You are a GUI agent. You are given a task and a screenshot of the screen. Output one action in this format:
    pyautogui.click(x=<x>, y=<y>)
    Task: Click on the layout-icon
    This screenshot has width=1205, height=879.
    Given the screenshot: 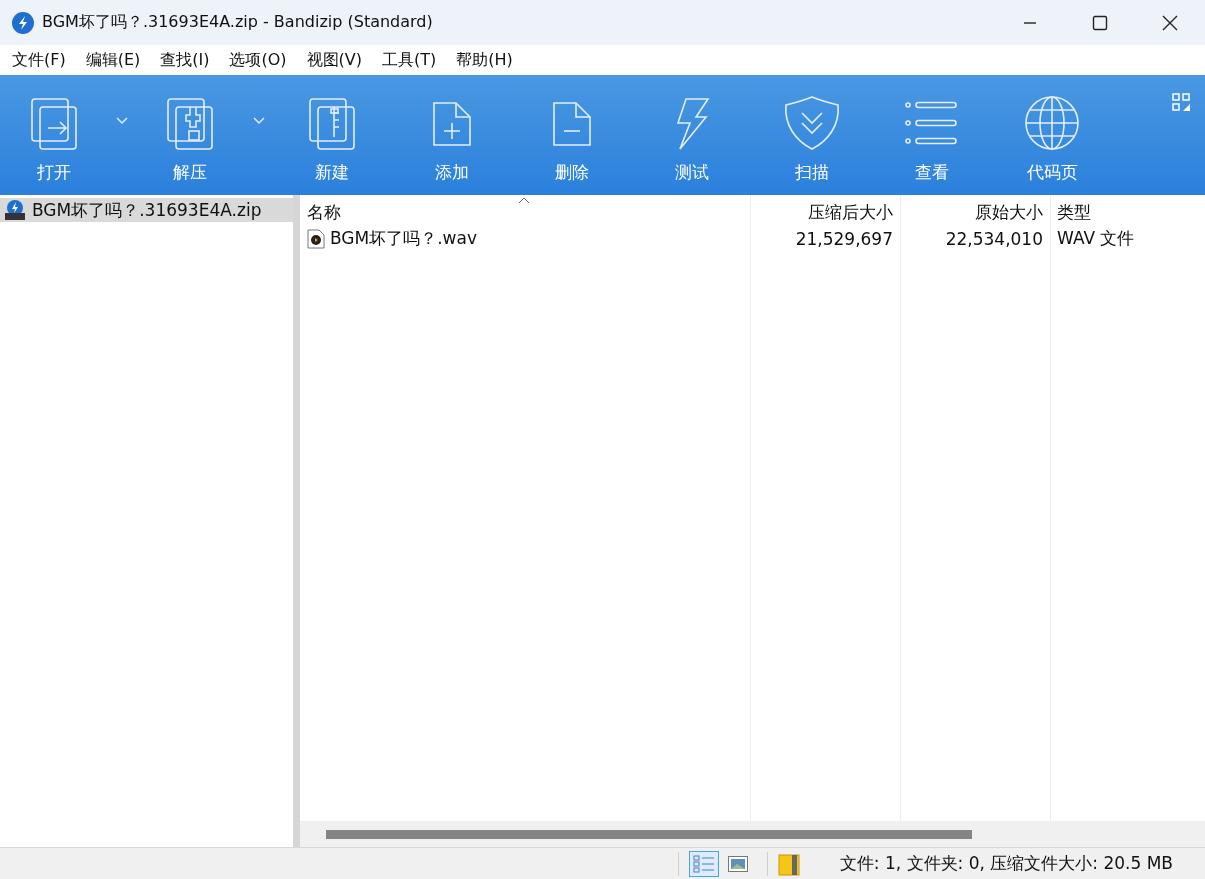 What is the action you would take?
    pyautogui.click(x=1181, y=102)
    